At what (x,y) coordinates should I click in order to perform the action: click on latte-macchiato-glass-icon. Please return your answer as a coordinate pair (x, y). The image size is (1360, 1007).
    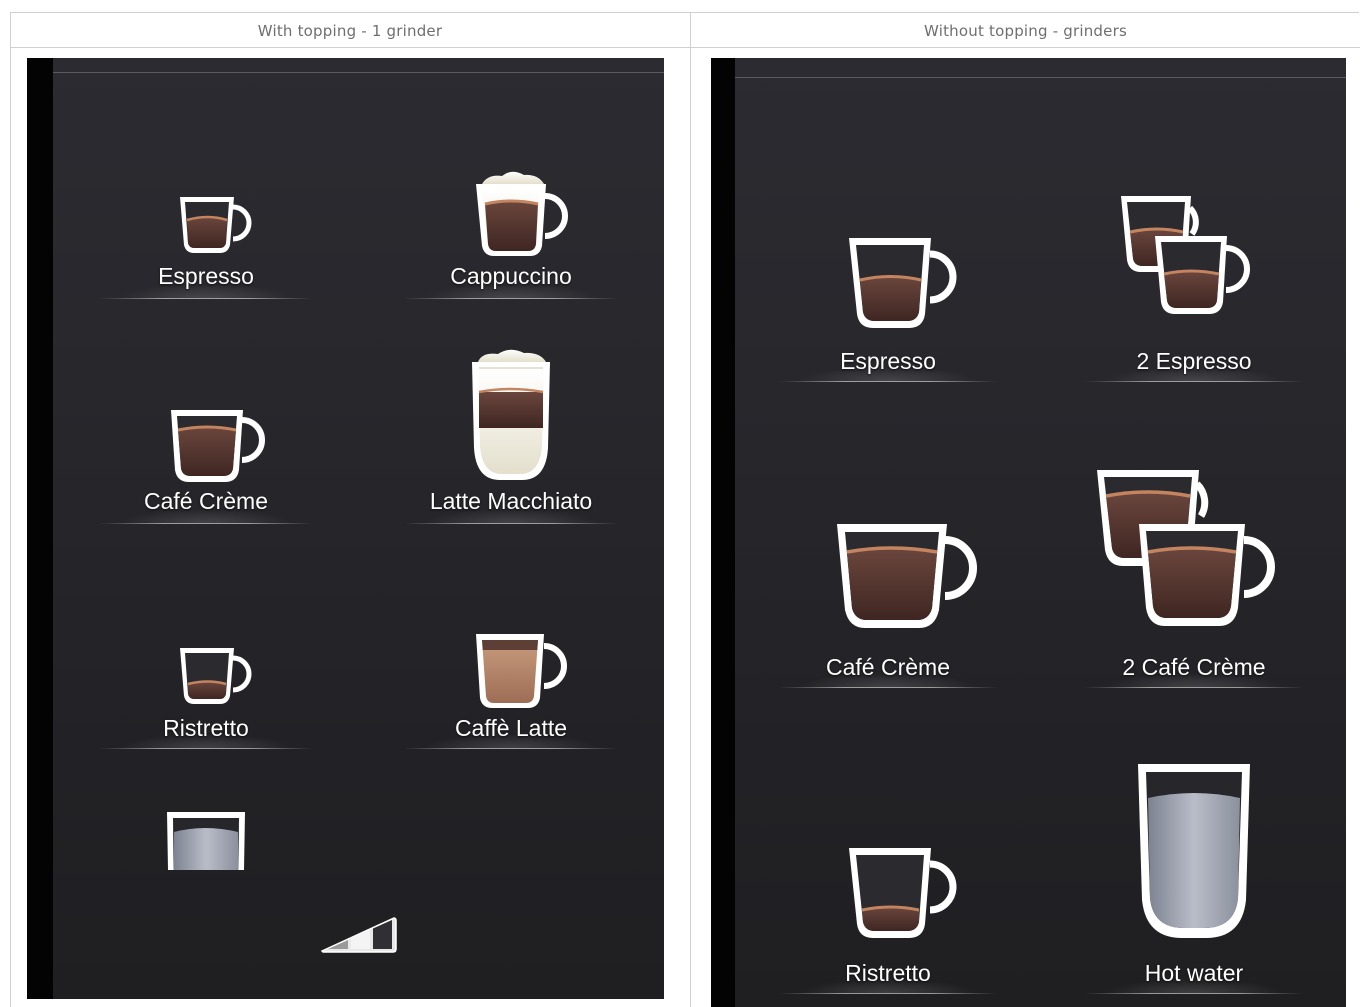
    Looking at the image, I should click on (511, 414).